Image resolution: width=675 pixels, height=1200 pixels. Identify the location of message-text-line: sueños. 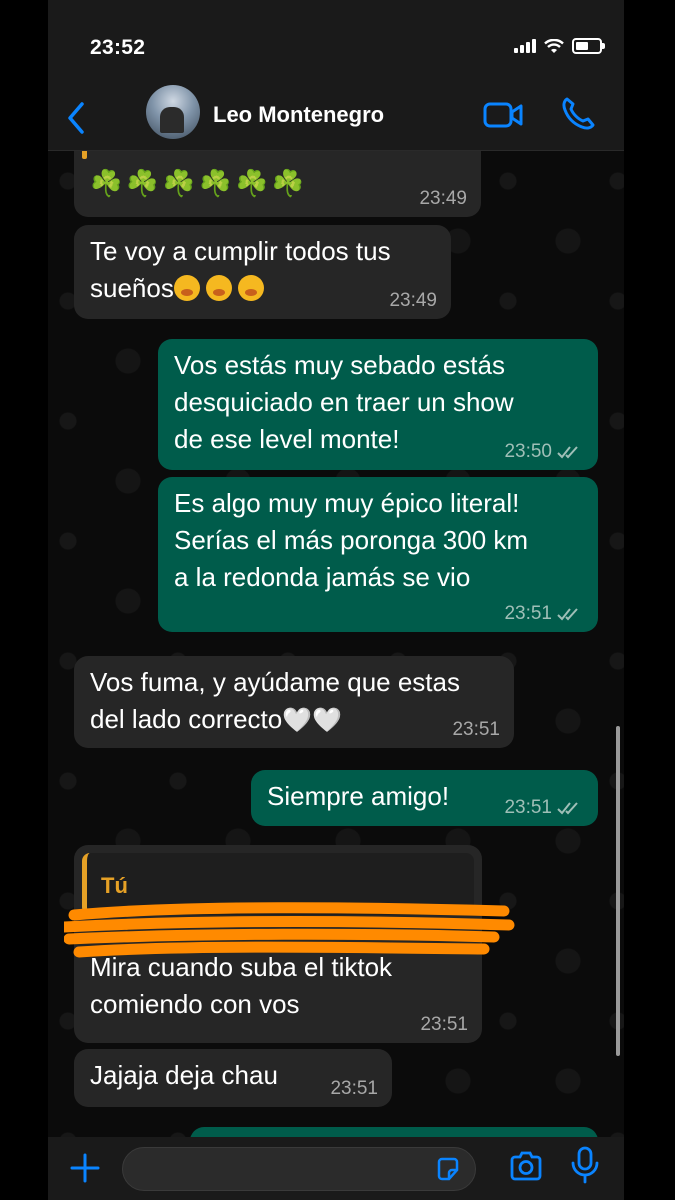
(262, 288).